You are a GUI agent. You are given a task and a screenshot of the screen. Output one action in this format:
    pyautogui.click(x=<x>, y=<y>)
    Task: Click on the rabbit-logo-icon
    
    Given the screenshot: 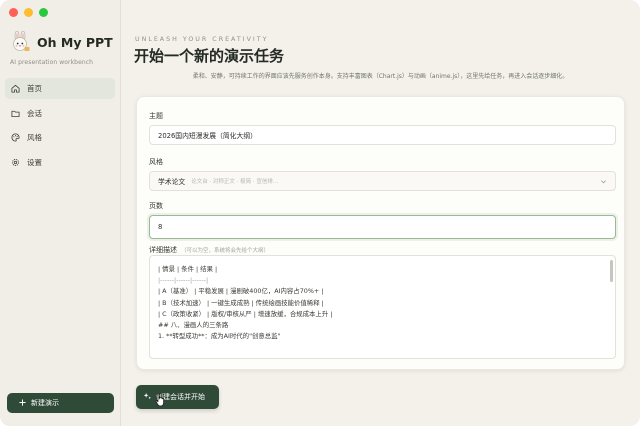 What is the action you would take?
    pyautogui.click(x=21, y=41)
    